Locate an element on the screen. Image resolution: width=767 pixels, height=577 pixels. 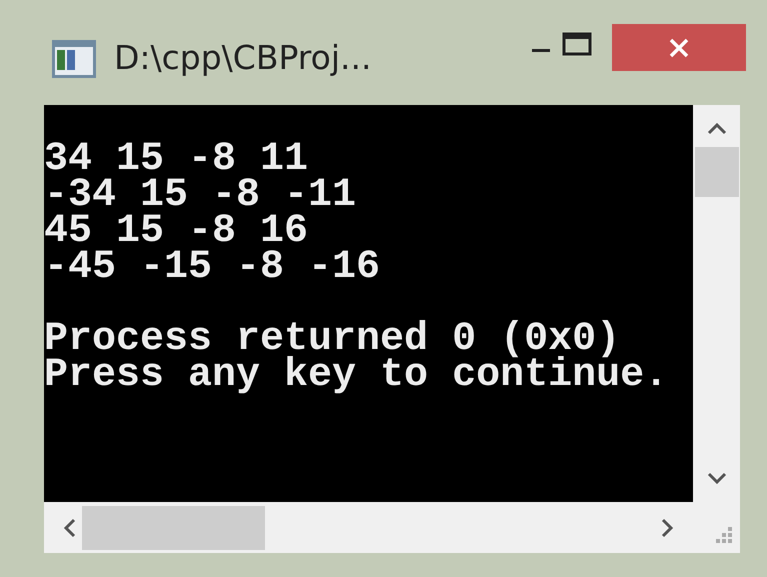
minimize-icon is located at coordinates (541, 50).